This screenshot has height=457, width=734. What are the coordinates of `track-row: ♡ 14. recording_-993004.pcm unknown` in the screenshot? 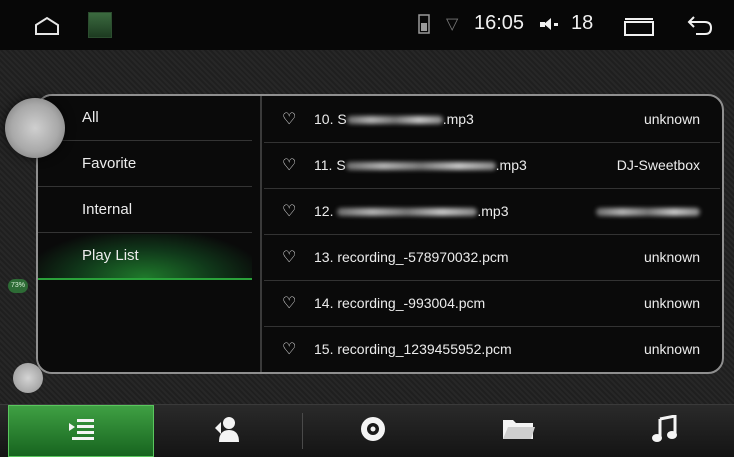 It's located at (492, 303).